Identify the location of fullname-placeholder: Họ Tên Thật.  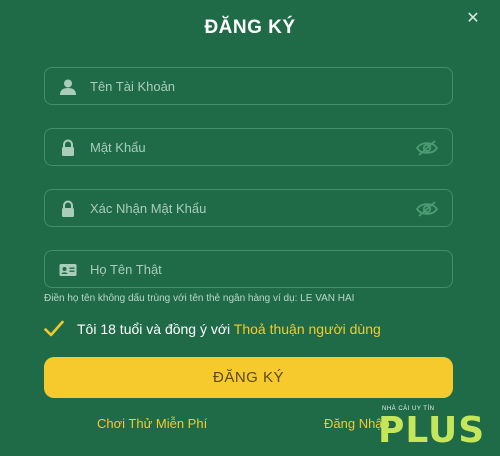
(126, 269).